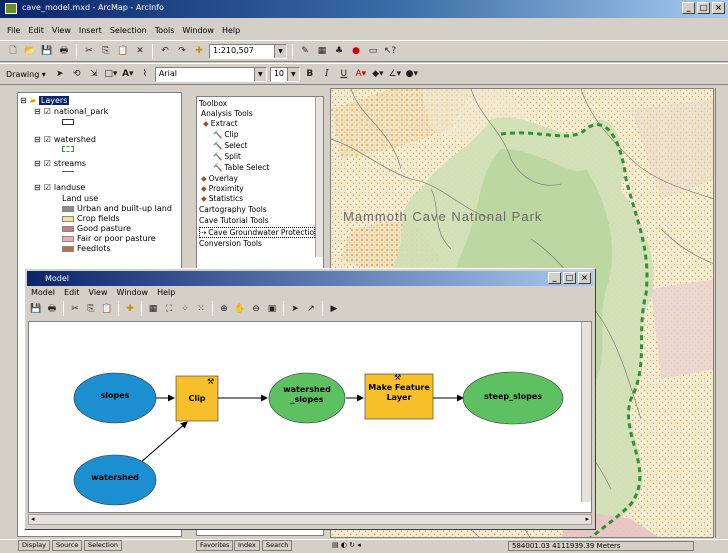  I want to click on toolbox-item: Cartography Tools, so click(233, 209).